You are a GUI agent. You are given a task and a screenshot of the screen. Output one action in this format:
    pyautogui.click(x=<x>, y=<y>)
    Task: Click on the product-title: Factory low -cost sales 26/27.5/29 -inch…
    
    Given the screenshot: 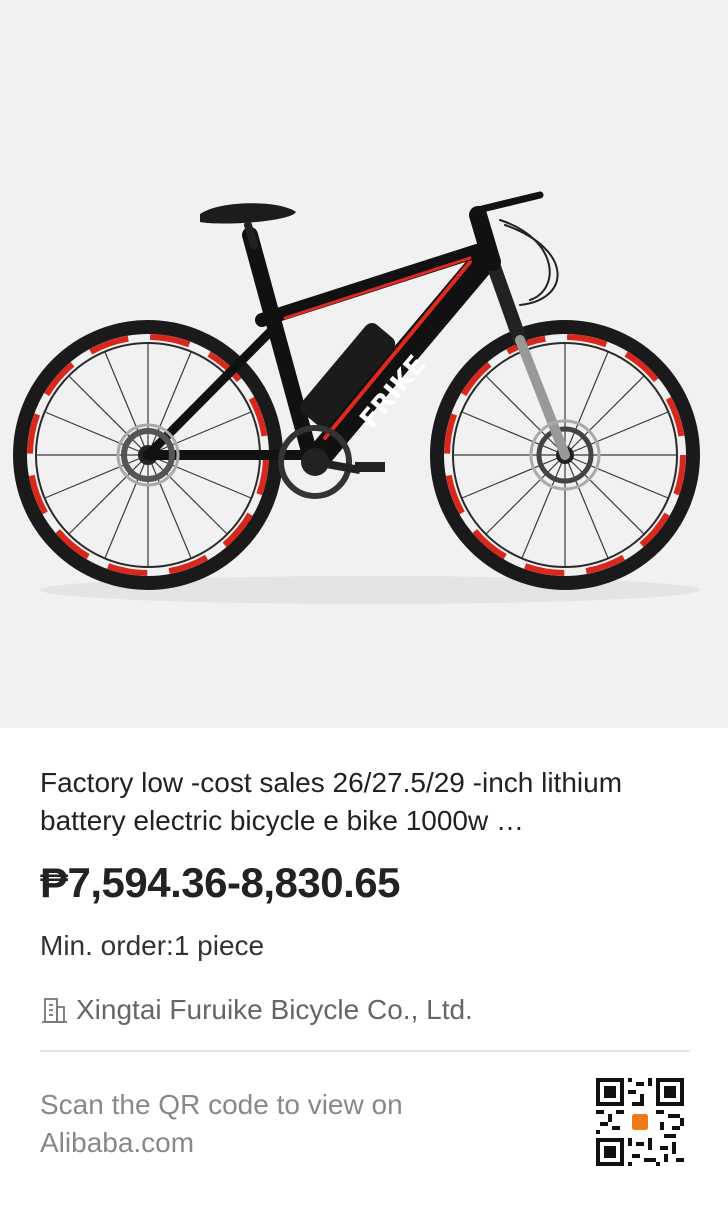 What is the action you would take?
    pyautogui.click(x=365, y=802)
    